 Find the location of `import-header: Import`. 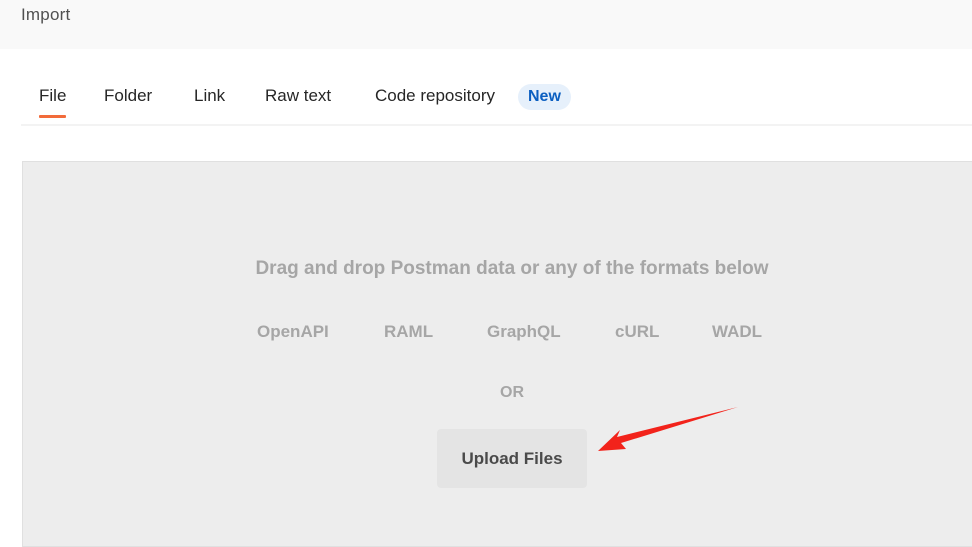

import-header: Import is located at coordinates (486, 24).